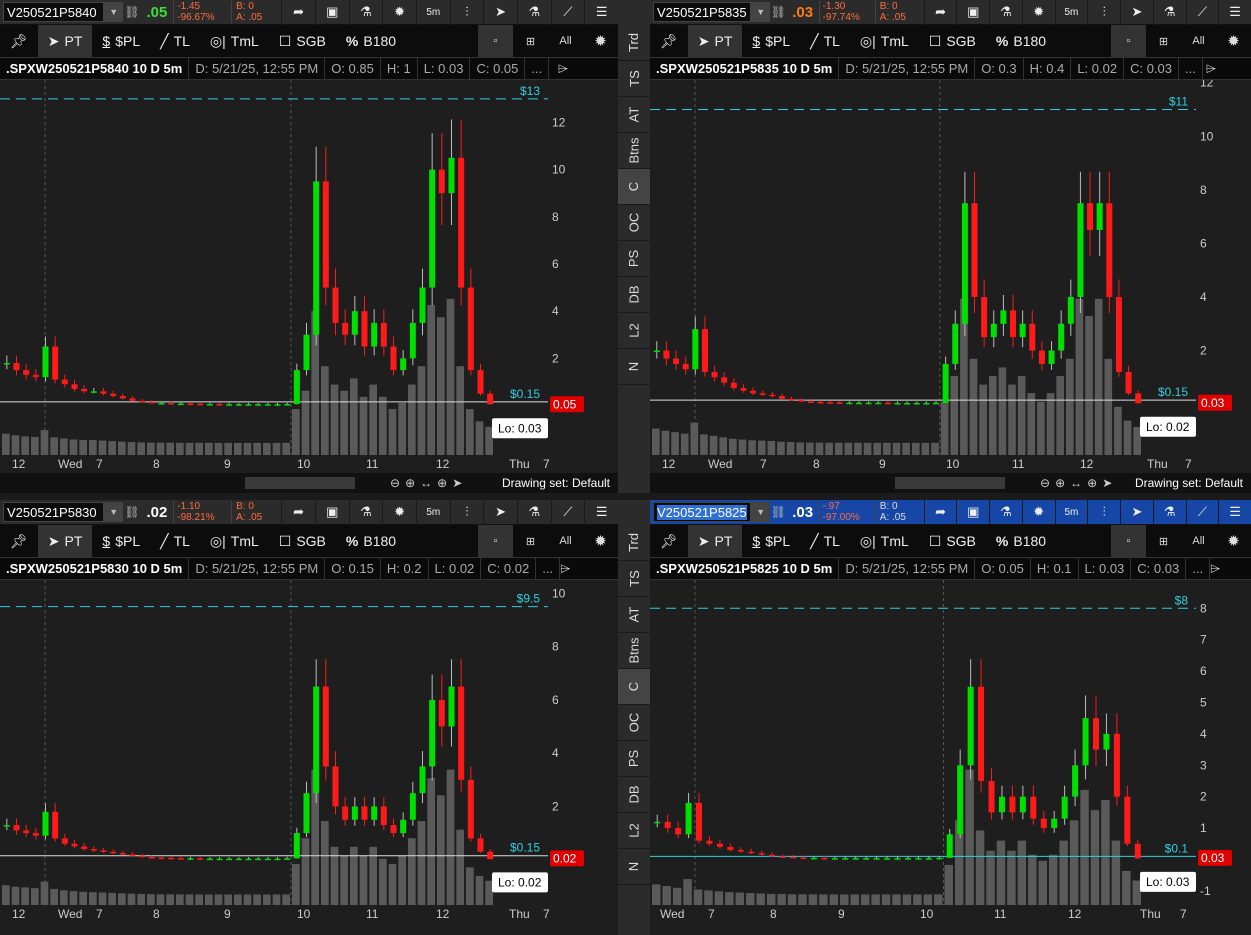 This screenshot has height=935, width=1251. I want to click on symbol-input: V250521P5825, so click(702, 512).